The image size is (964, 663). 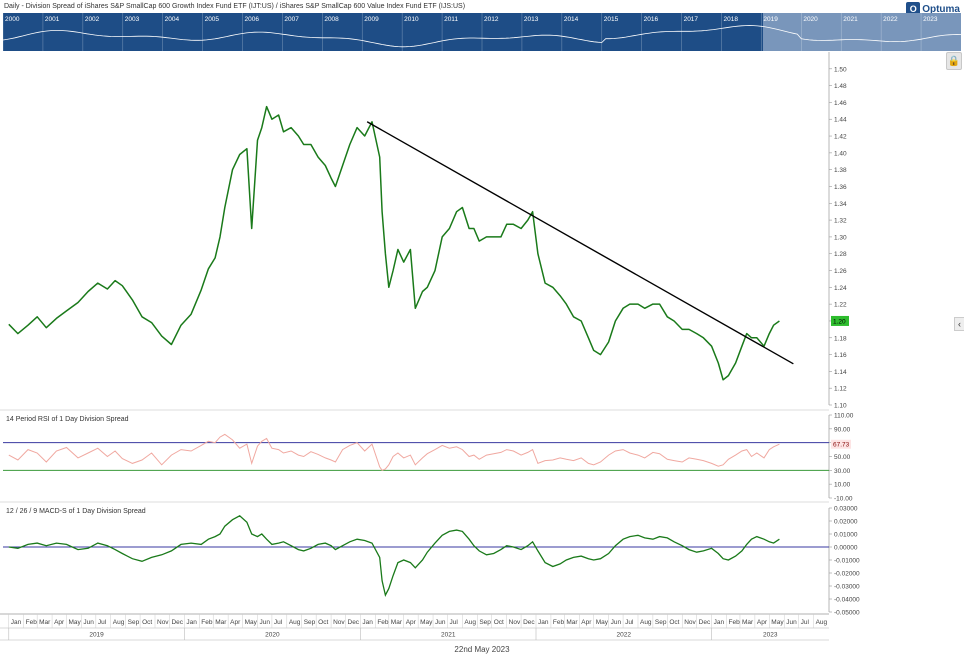 What do you see at coordinates (847, 574) in the screenshot?
I see `macd-tick-label: -0.02000` at bounding box center [847, 574].